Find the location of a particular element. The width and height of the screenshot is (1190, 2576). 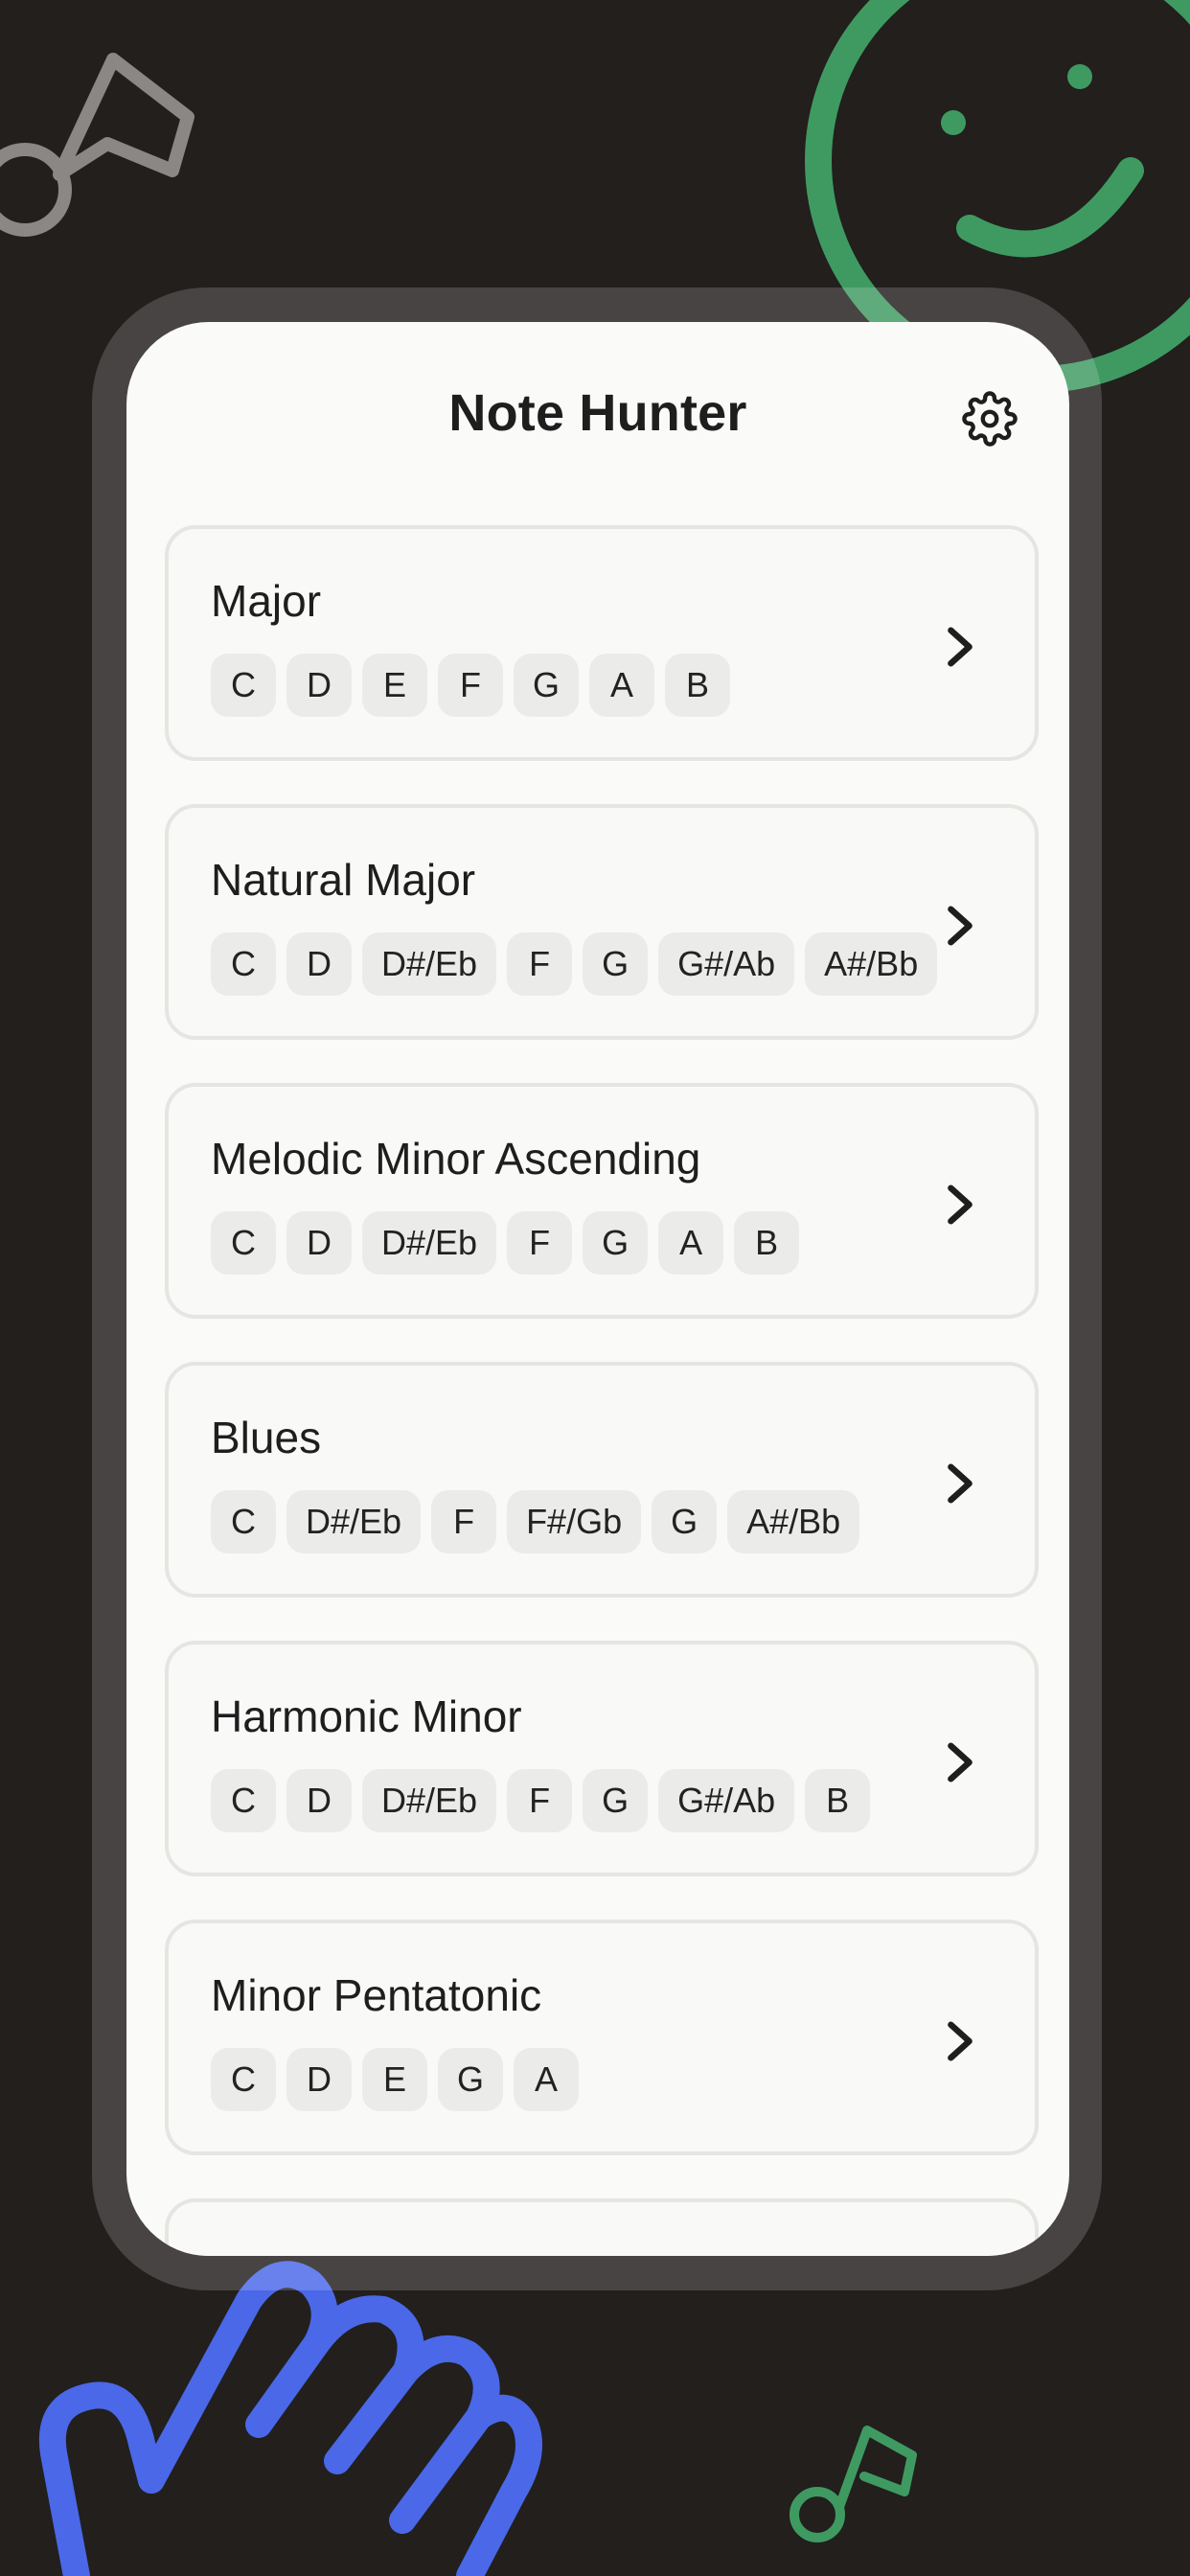

scale-name: Minor Pentatonic is located at coordinates (377, 1995).